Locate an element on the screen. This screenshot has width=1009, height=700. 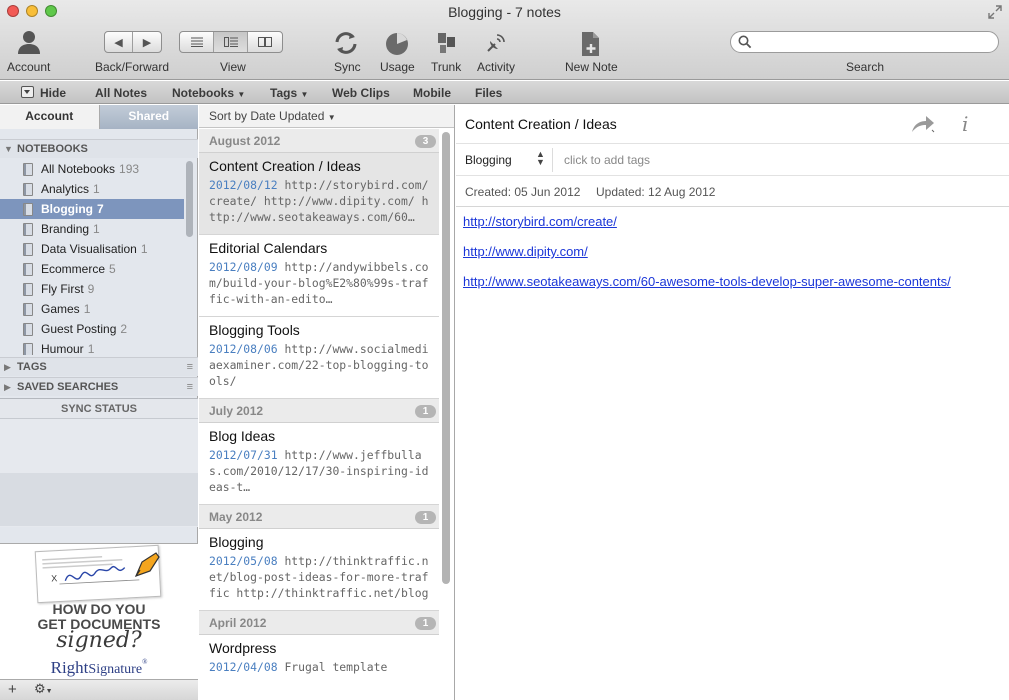
note-card-date: 2012/05/08 is located at coordinates (243, 561).